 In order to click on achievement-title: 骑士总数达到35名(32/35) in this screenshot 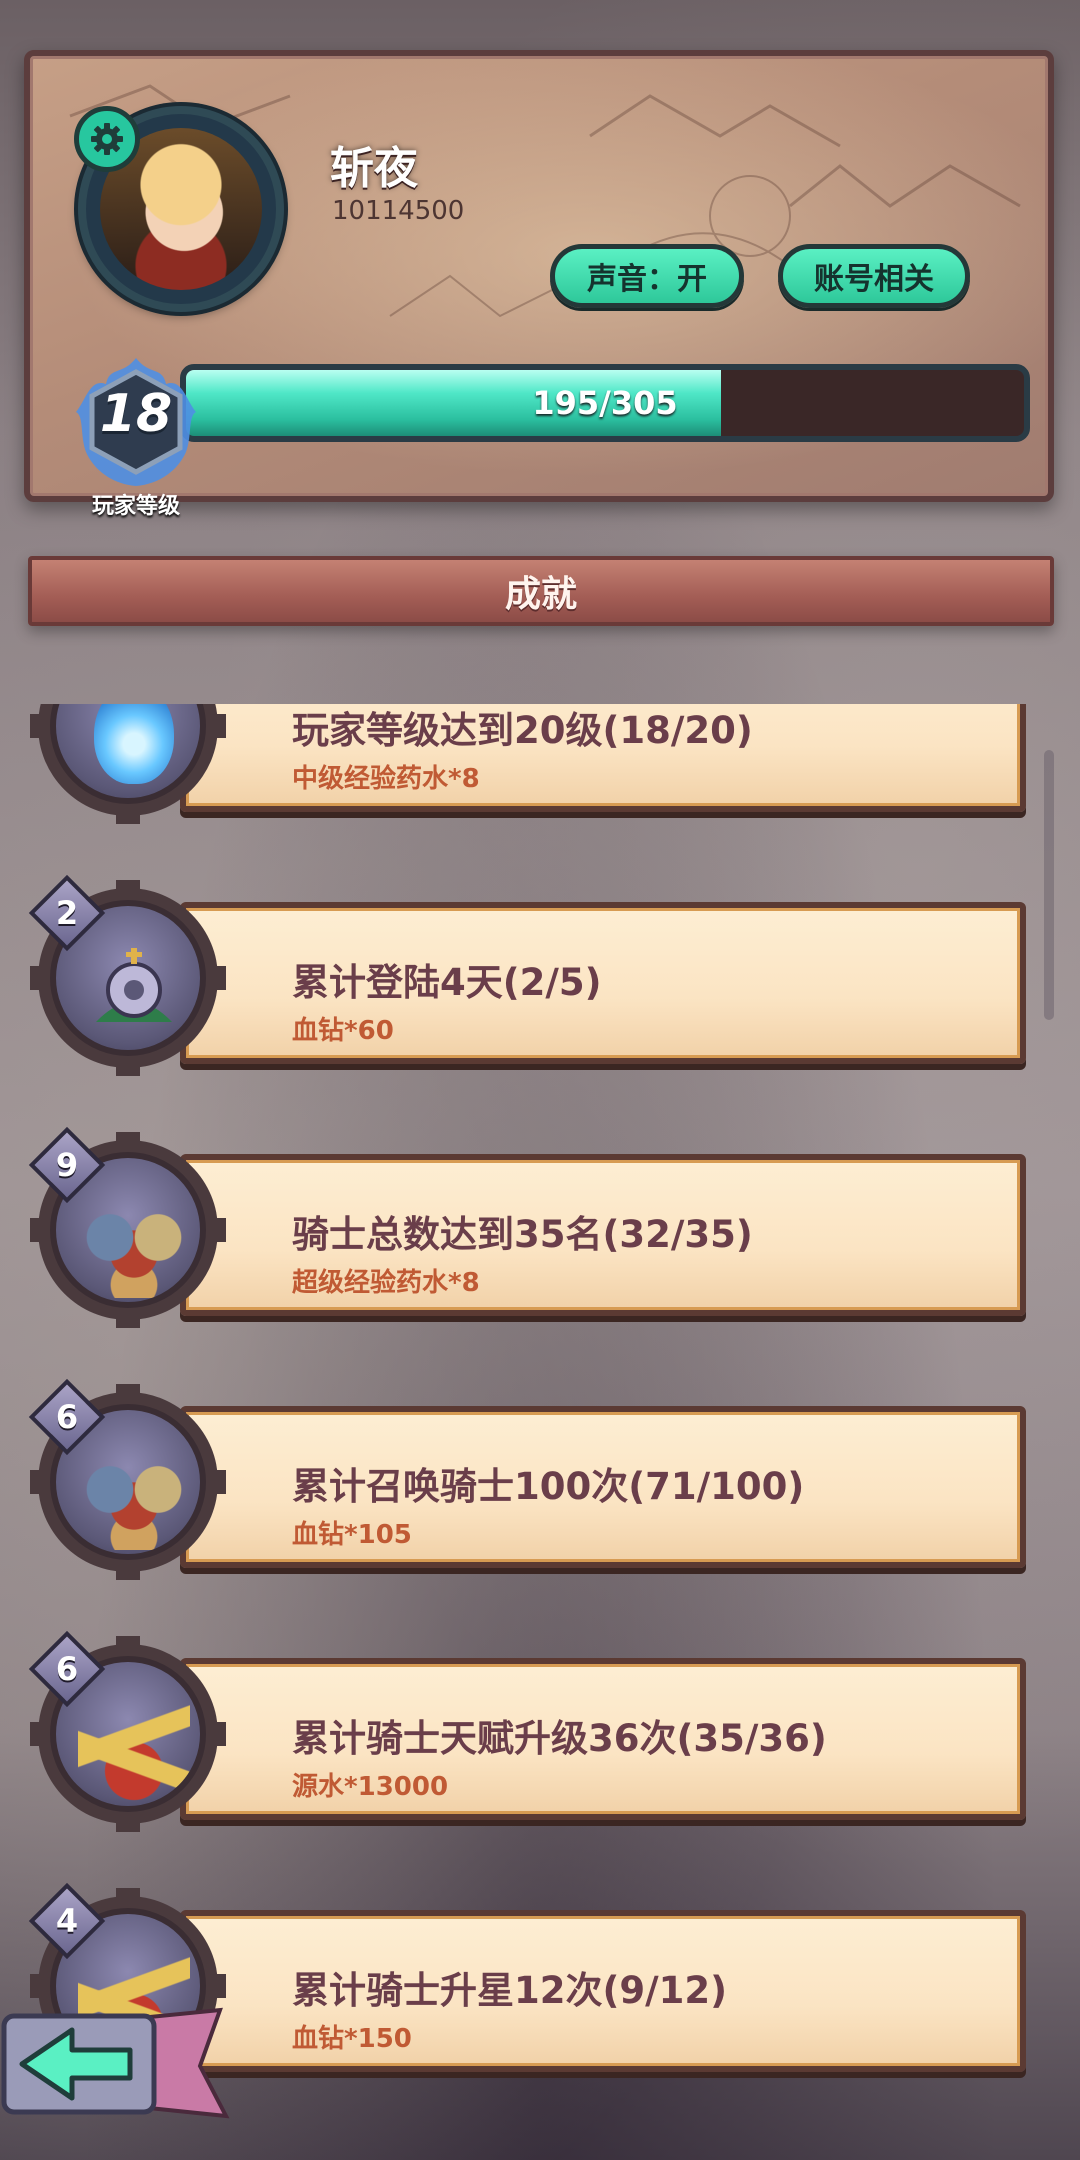, I will do `click(522, 1234)`.